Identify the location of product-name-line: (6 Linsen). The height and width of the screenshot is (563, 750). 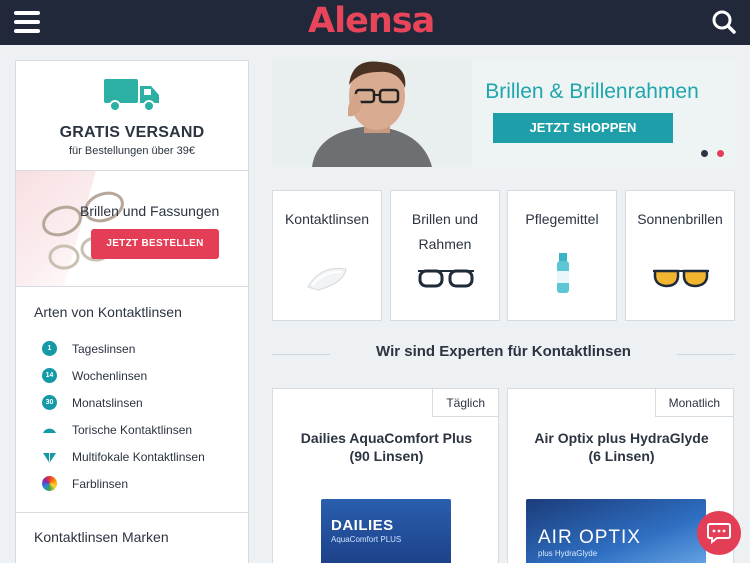
(621, 456).